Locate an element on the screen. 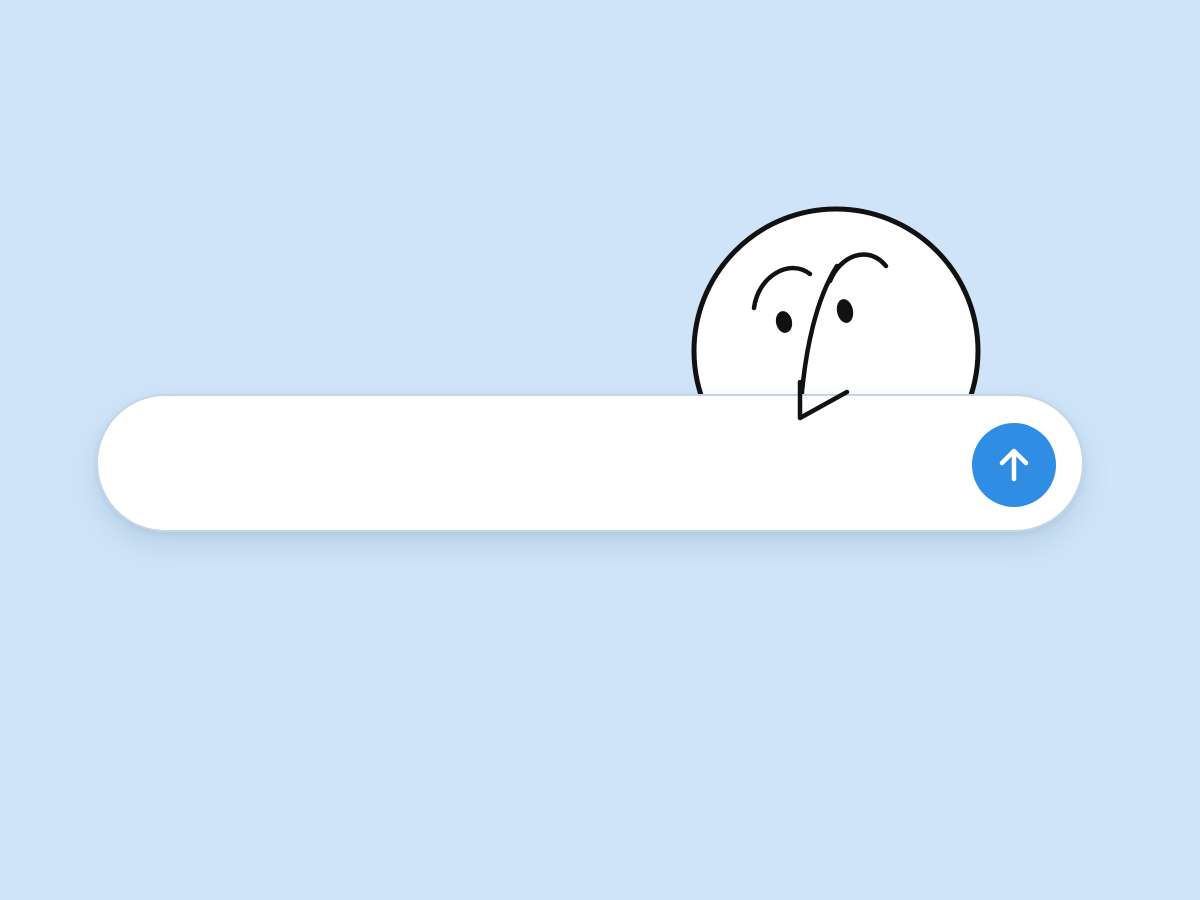 Image resolution: width=1200 pixels, height=900 pixels. arrow-up-icon is located at coordinates (1014, 465).